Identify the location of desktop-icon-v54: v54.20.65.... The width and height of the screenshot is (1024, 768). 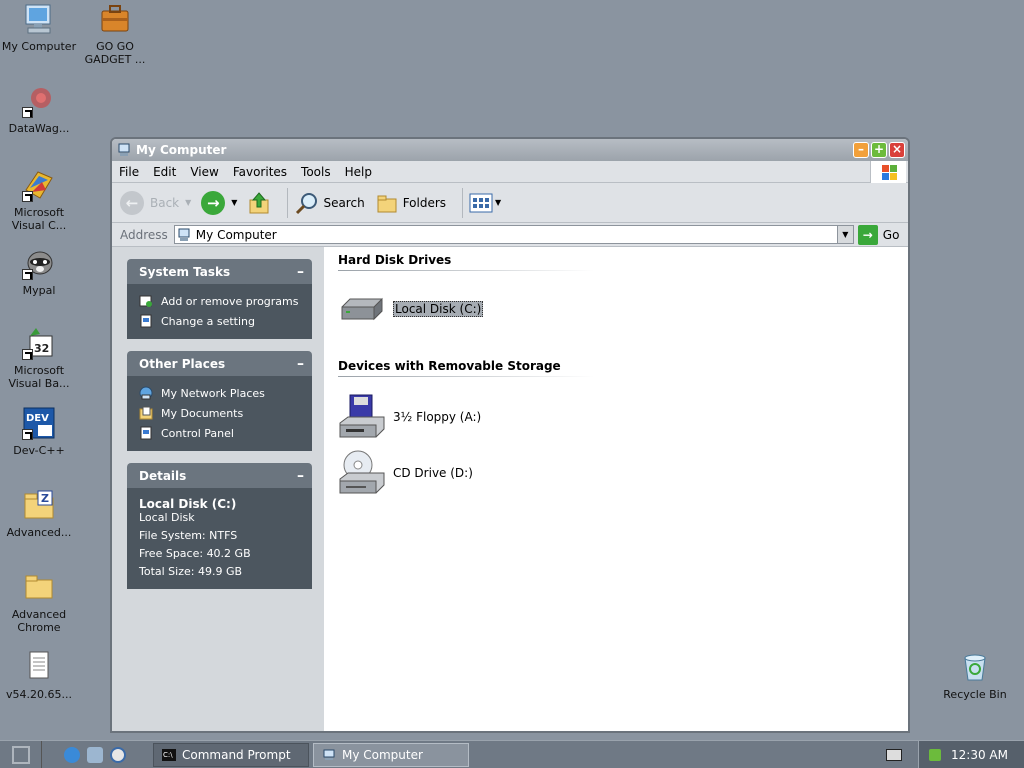
(39, 675).